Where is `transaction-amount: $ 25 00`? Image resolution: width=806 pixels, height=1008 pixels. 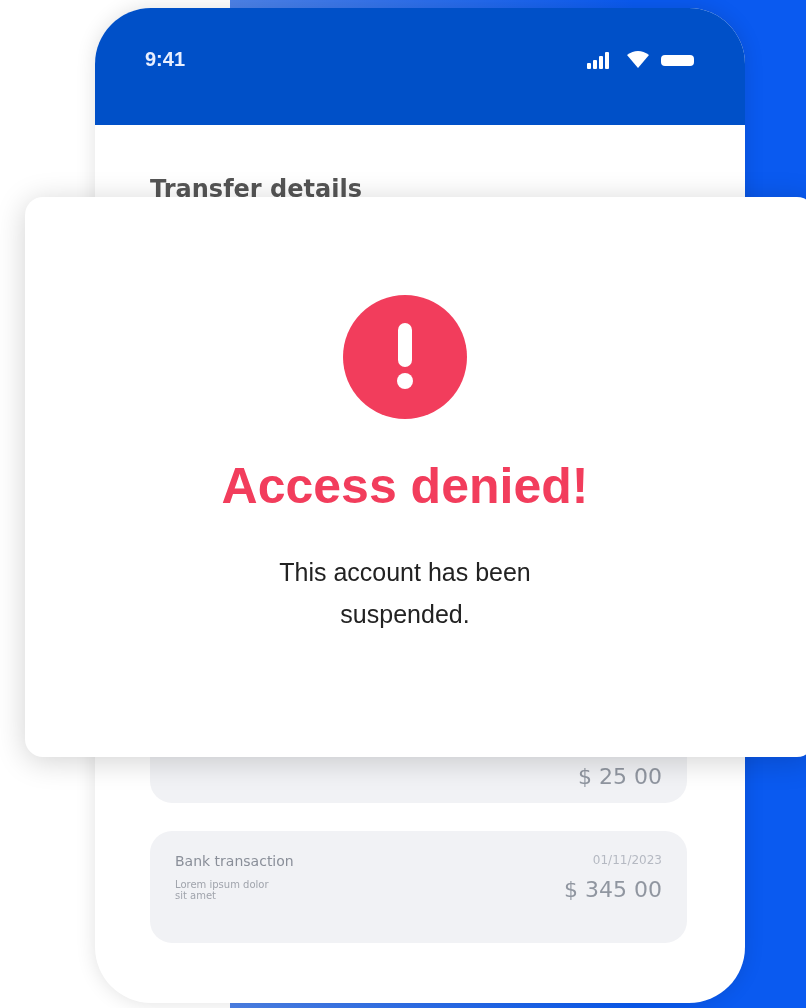
transaction-amount: $ 25 00 is located at coordinates (620, 776).